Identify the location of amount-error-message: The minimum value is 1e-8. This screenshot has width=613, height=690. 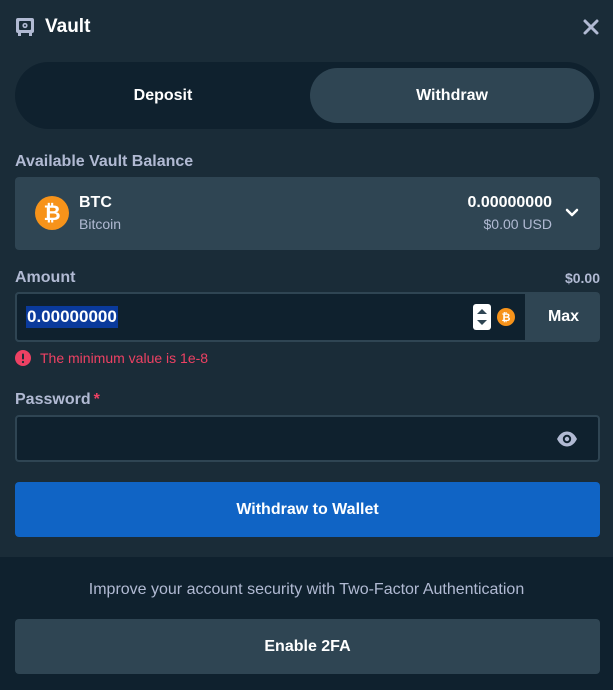
(124, 358).